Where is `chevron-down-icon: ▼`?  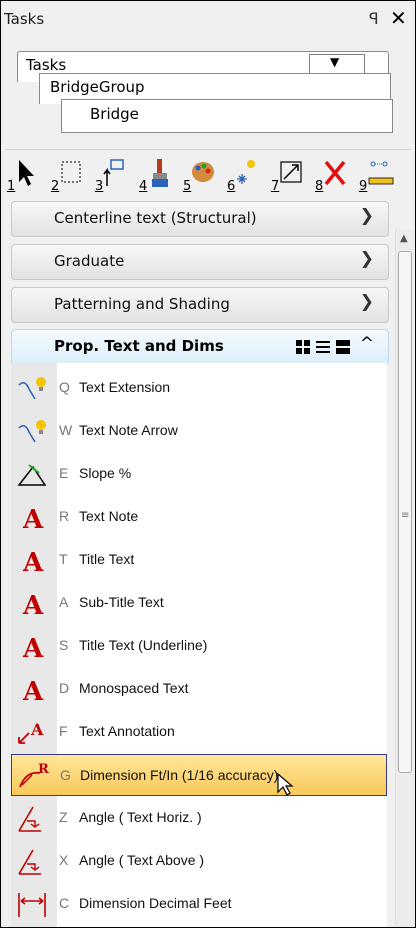
chevron-down-icon: ▼ is located at coordinates (335, 62).